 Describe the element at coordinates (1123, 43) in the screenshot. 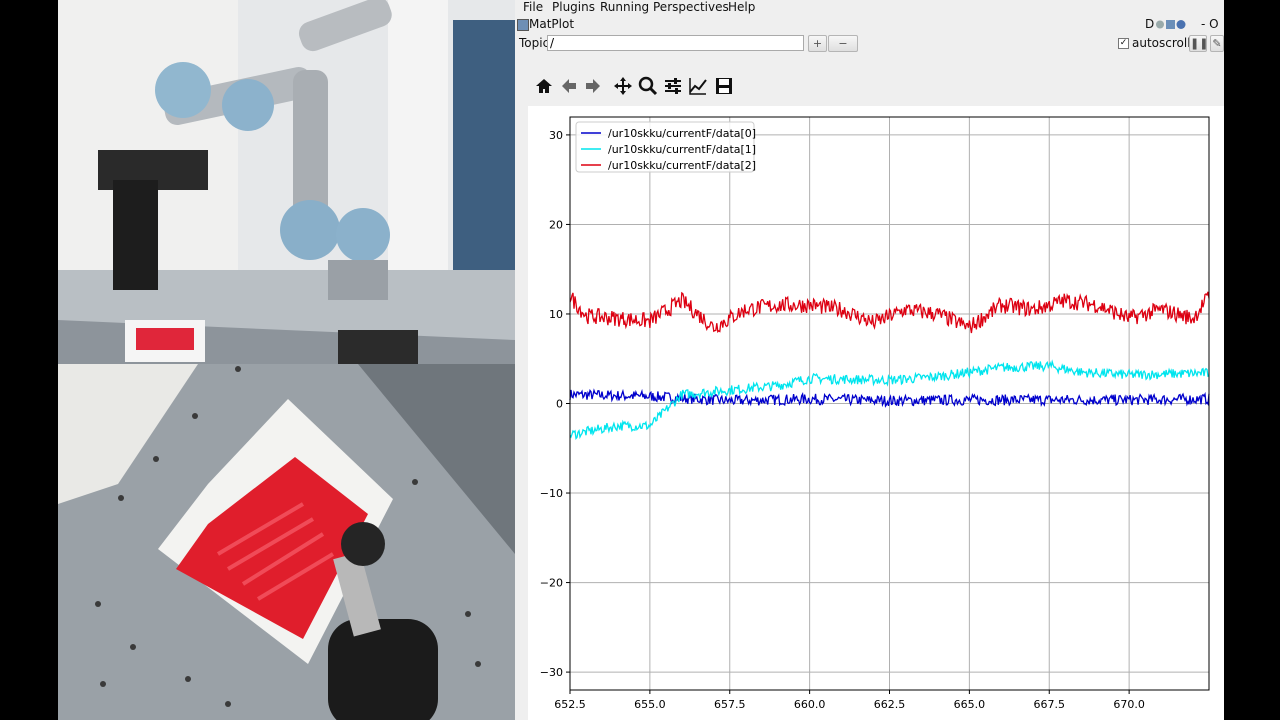

I see `autoscroll-checkbox: ✓` at that location.